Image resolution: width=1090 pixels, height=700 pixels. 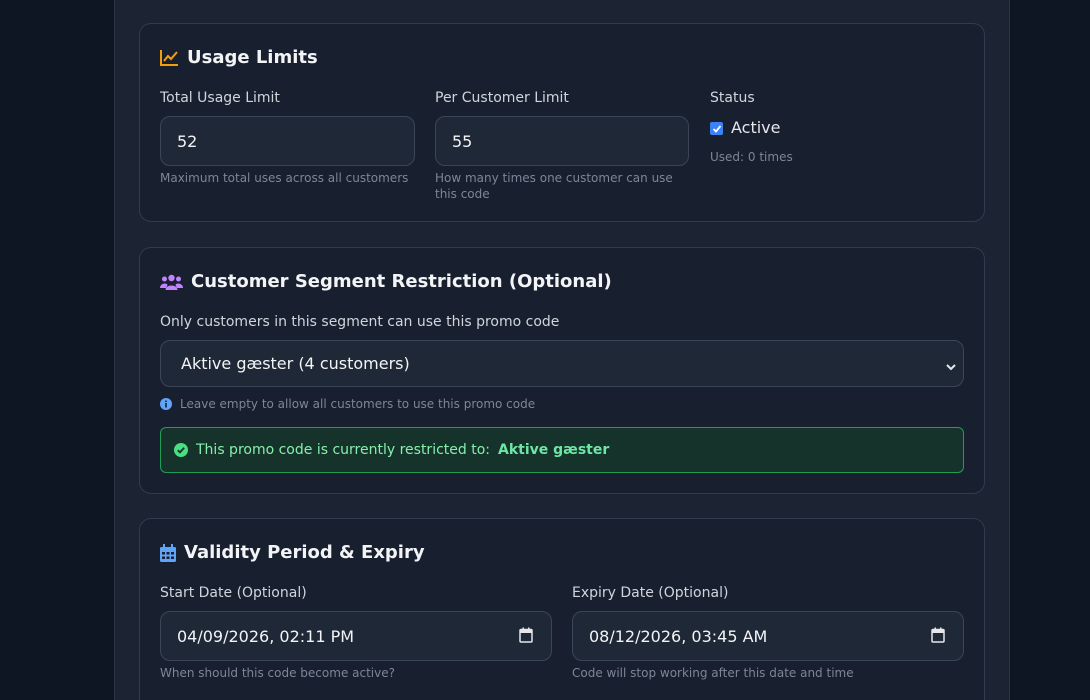 What do you see at coordinates (502, 98) in the screenshot?
I see `per-customer-label: Per Customer Limit` at bounding box center [502, 98].